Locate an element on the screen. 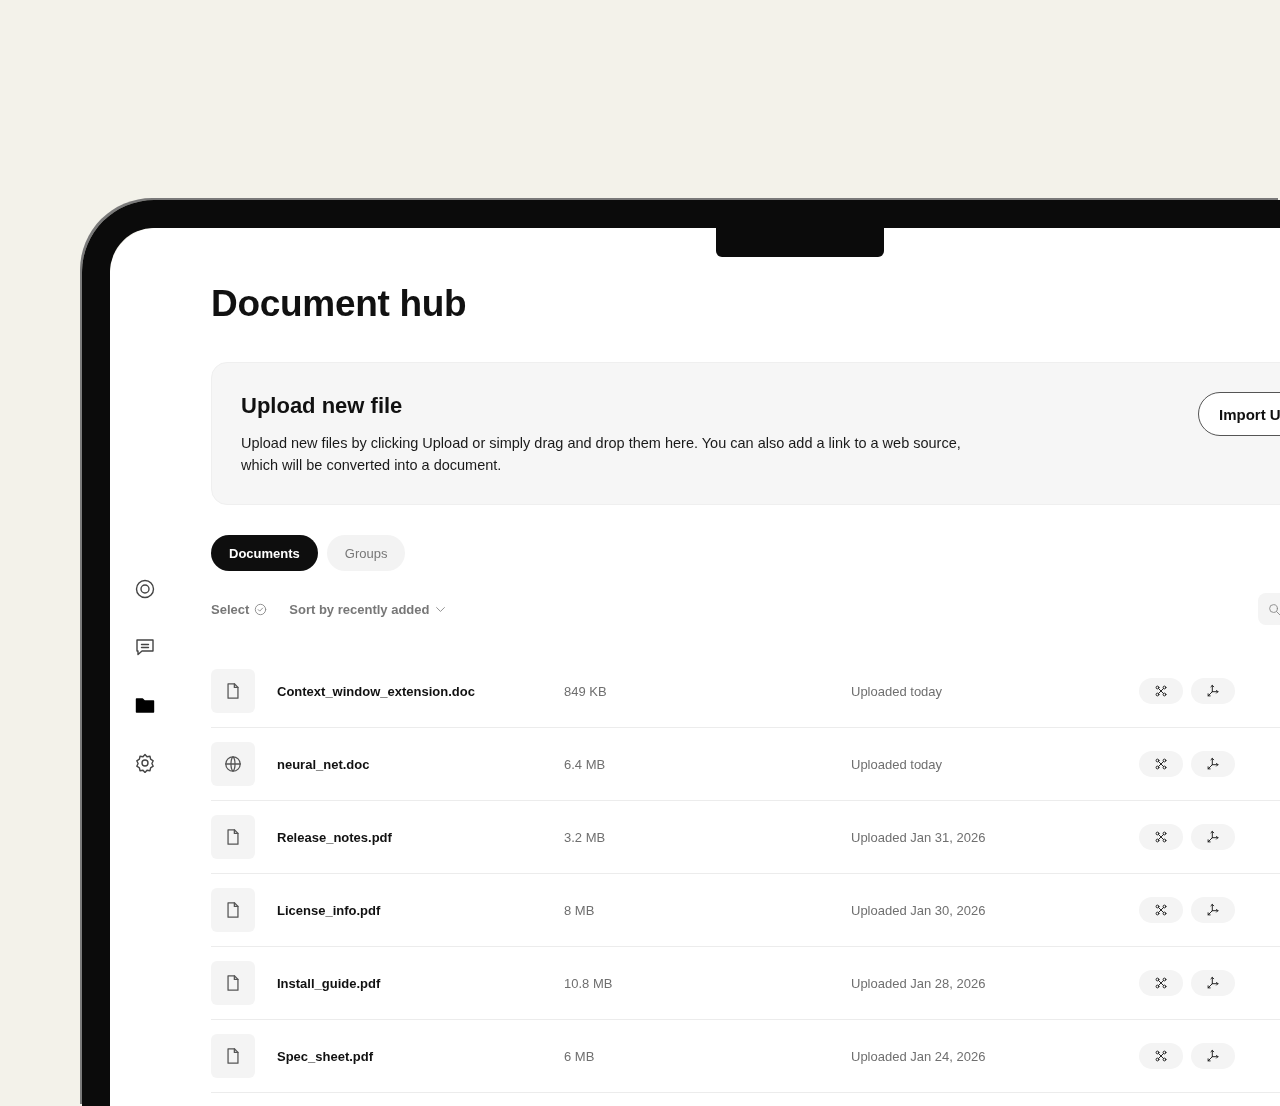 The width and height of the screenshot is (1280, 1106). file-name: Context_window_extension.doc is located at coordinates (376, 691).